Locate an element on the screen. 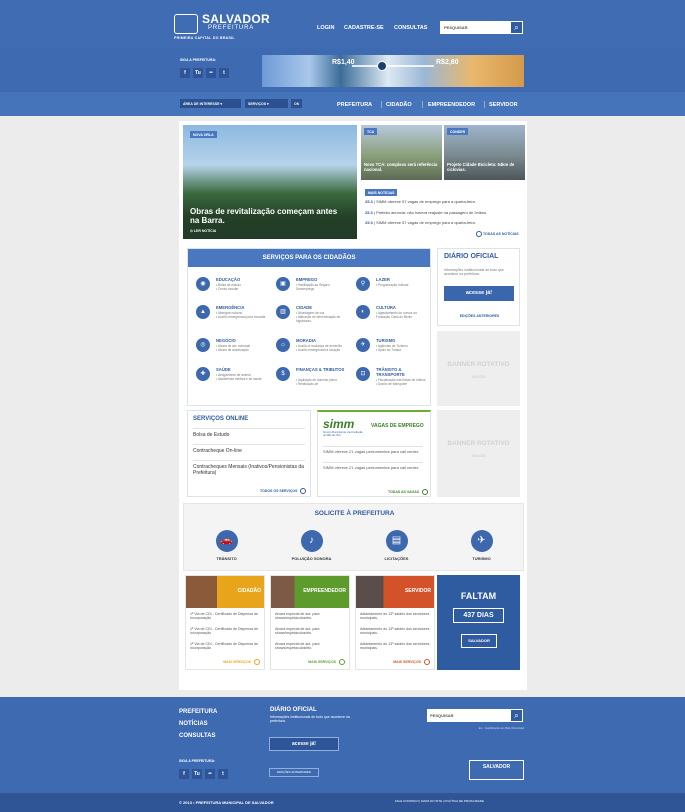  consultas-link: CONSULTAS is located at coordinates (410, 28).